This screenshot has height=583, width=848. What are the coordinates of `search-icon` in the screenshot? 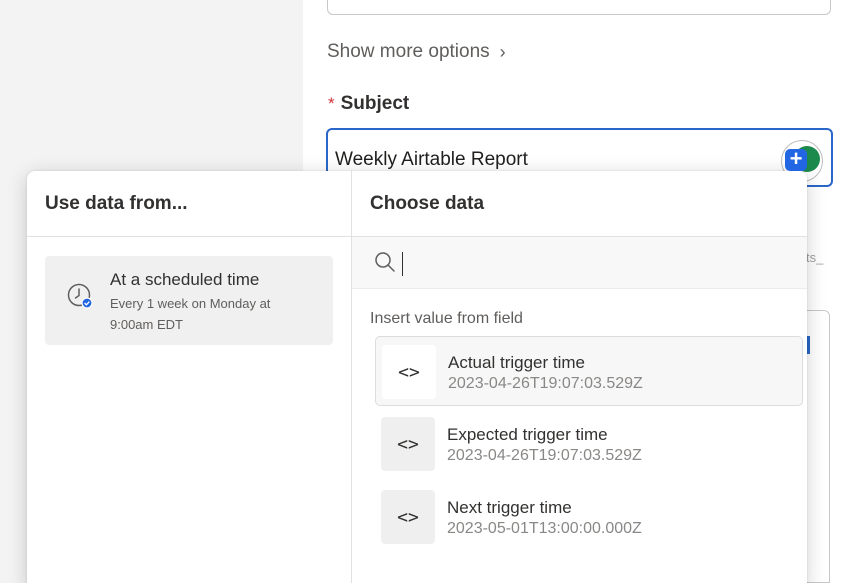 It's located at (385, 262).